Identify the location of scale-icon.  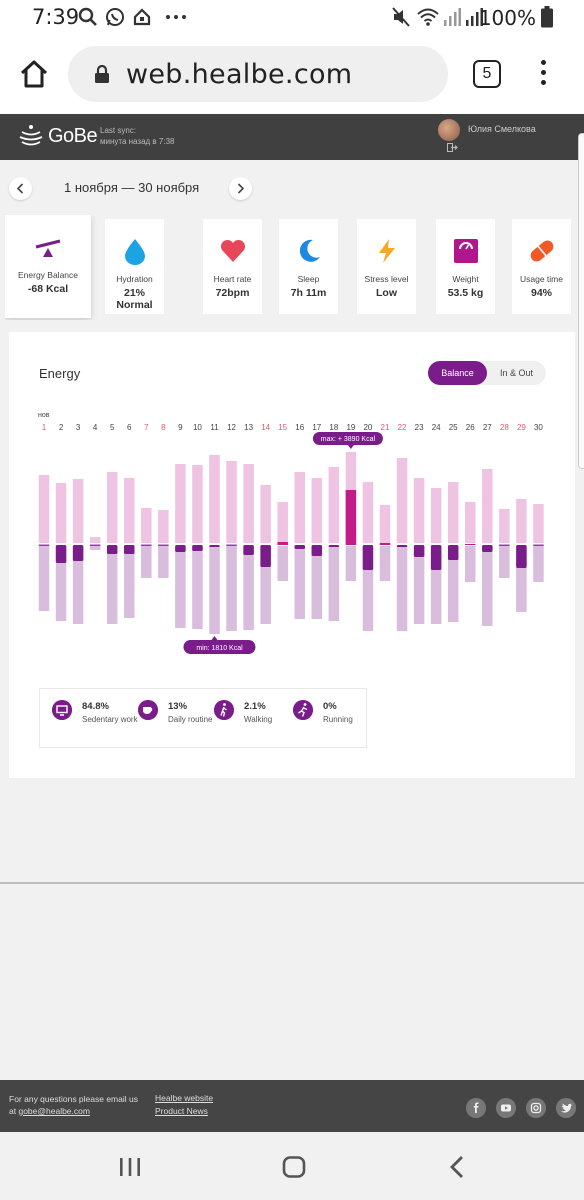
(465, 251).